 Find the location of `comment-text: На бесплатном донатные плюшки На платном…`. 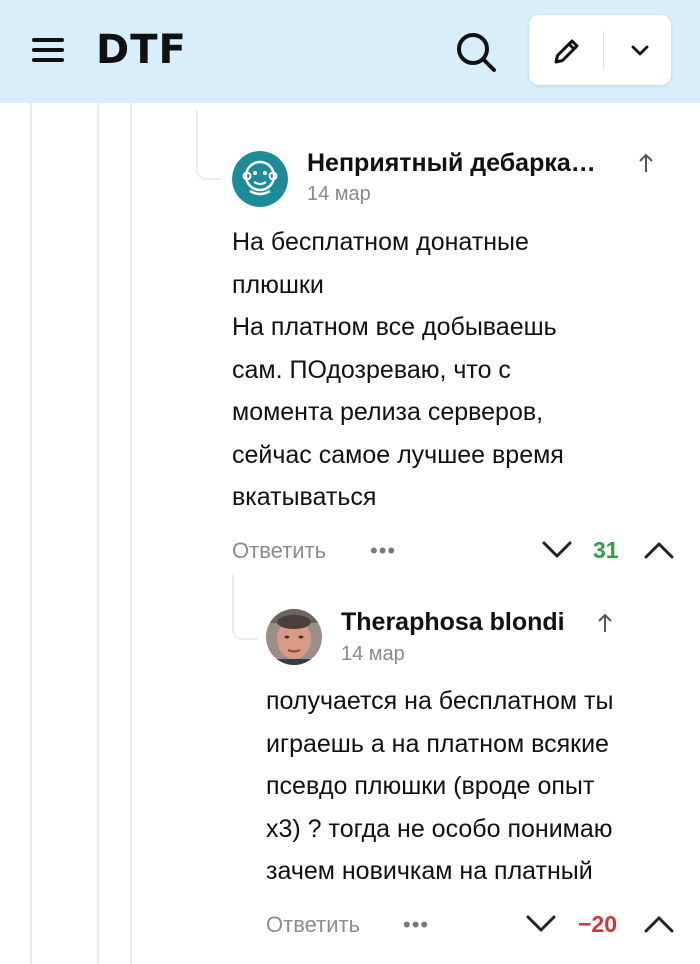

comment-text: На бесплатном донатные плюшки На платном… is located at coordinates (398, 369).